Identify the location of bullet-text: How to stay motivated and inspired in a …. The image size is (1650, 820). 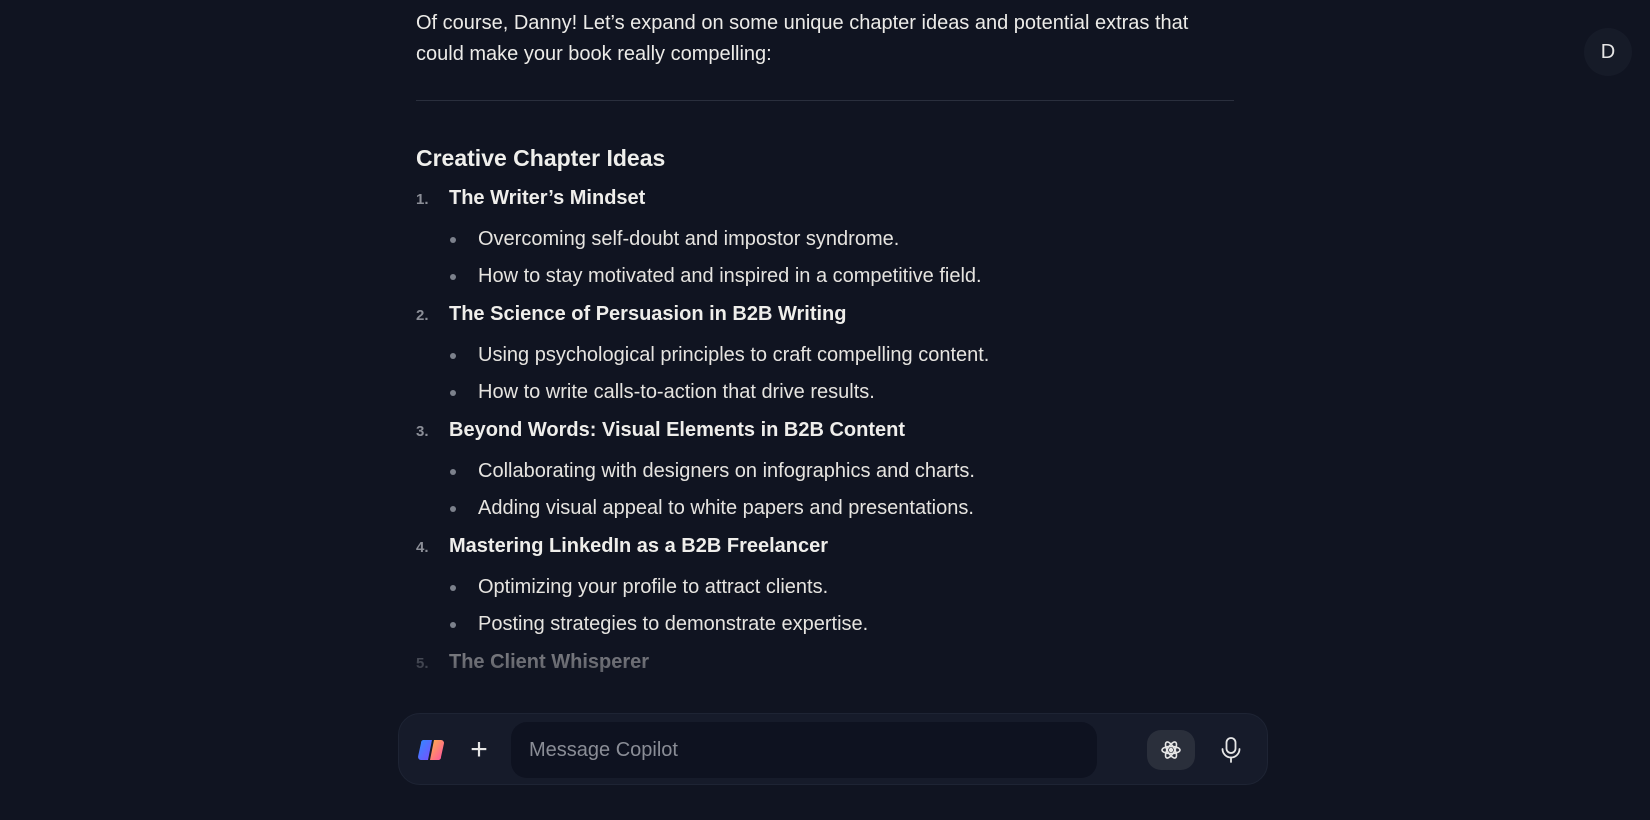
(730, 276).